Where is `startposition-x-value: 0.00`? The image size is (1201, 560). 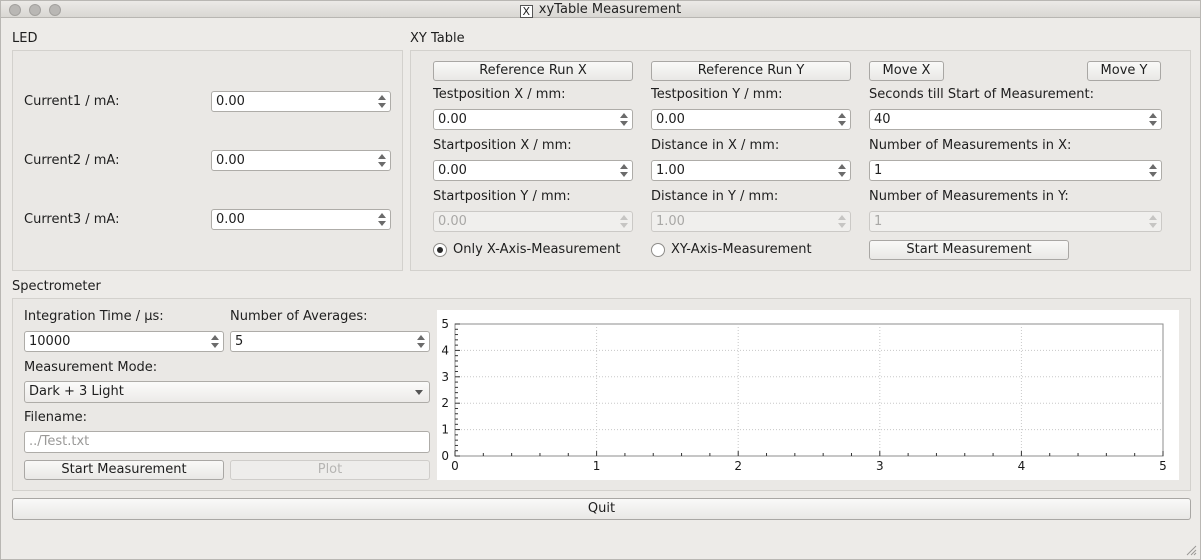 startposition-x-value: 0.00 is located at coordinates (452, 170).